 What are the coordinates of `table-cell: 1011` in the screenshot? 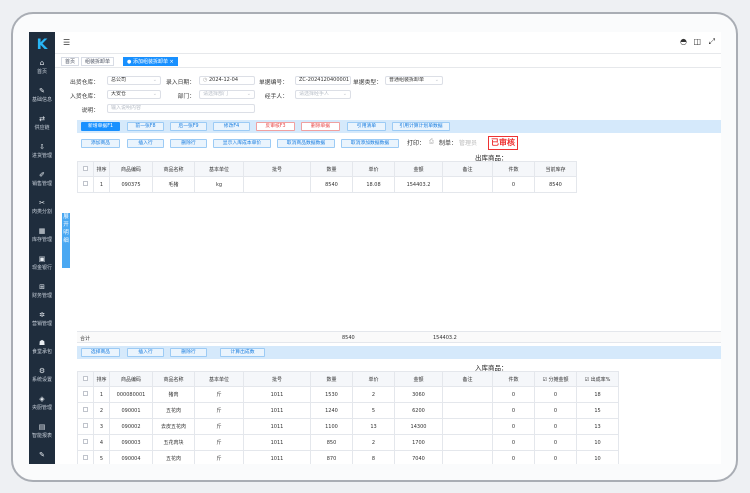 It's located at (277, 410).